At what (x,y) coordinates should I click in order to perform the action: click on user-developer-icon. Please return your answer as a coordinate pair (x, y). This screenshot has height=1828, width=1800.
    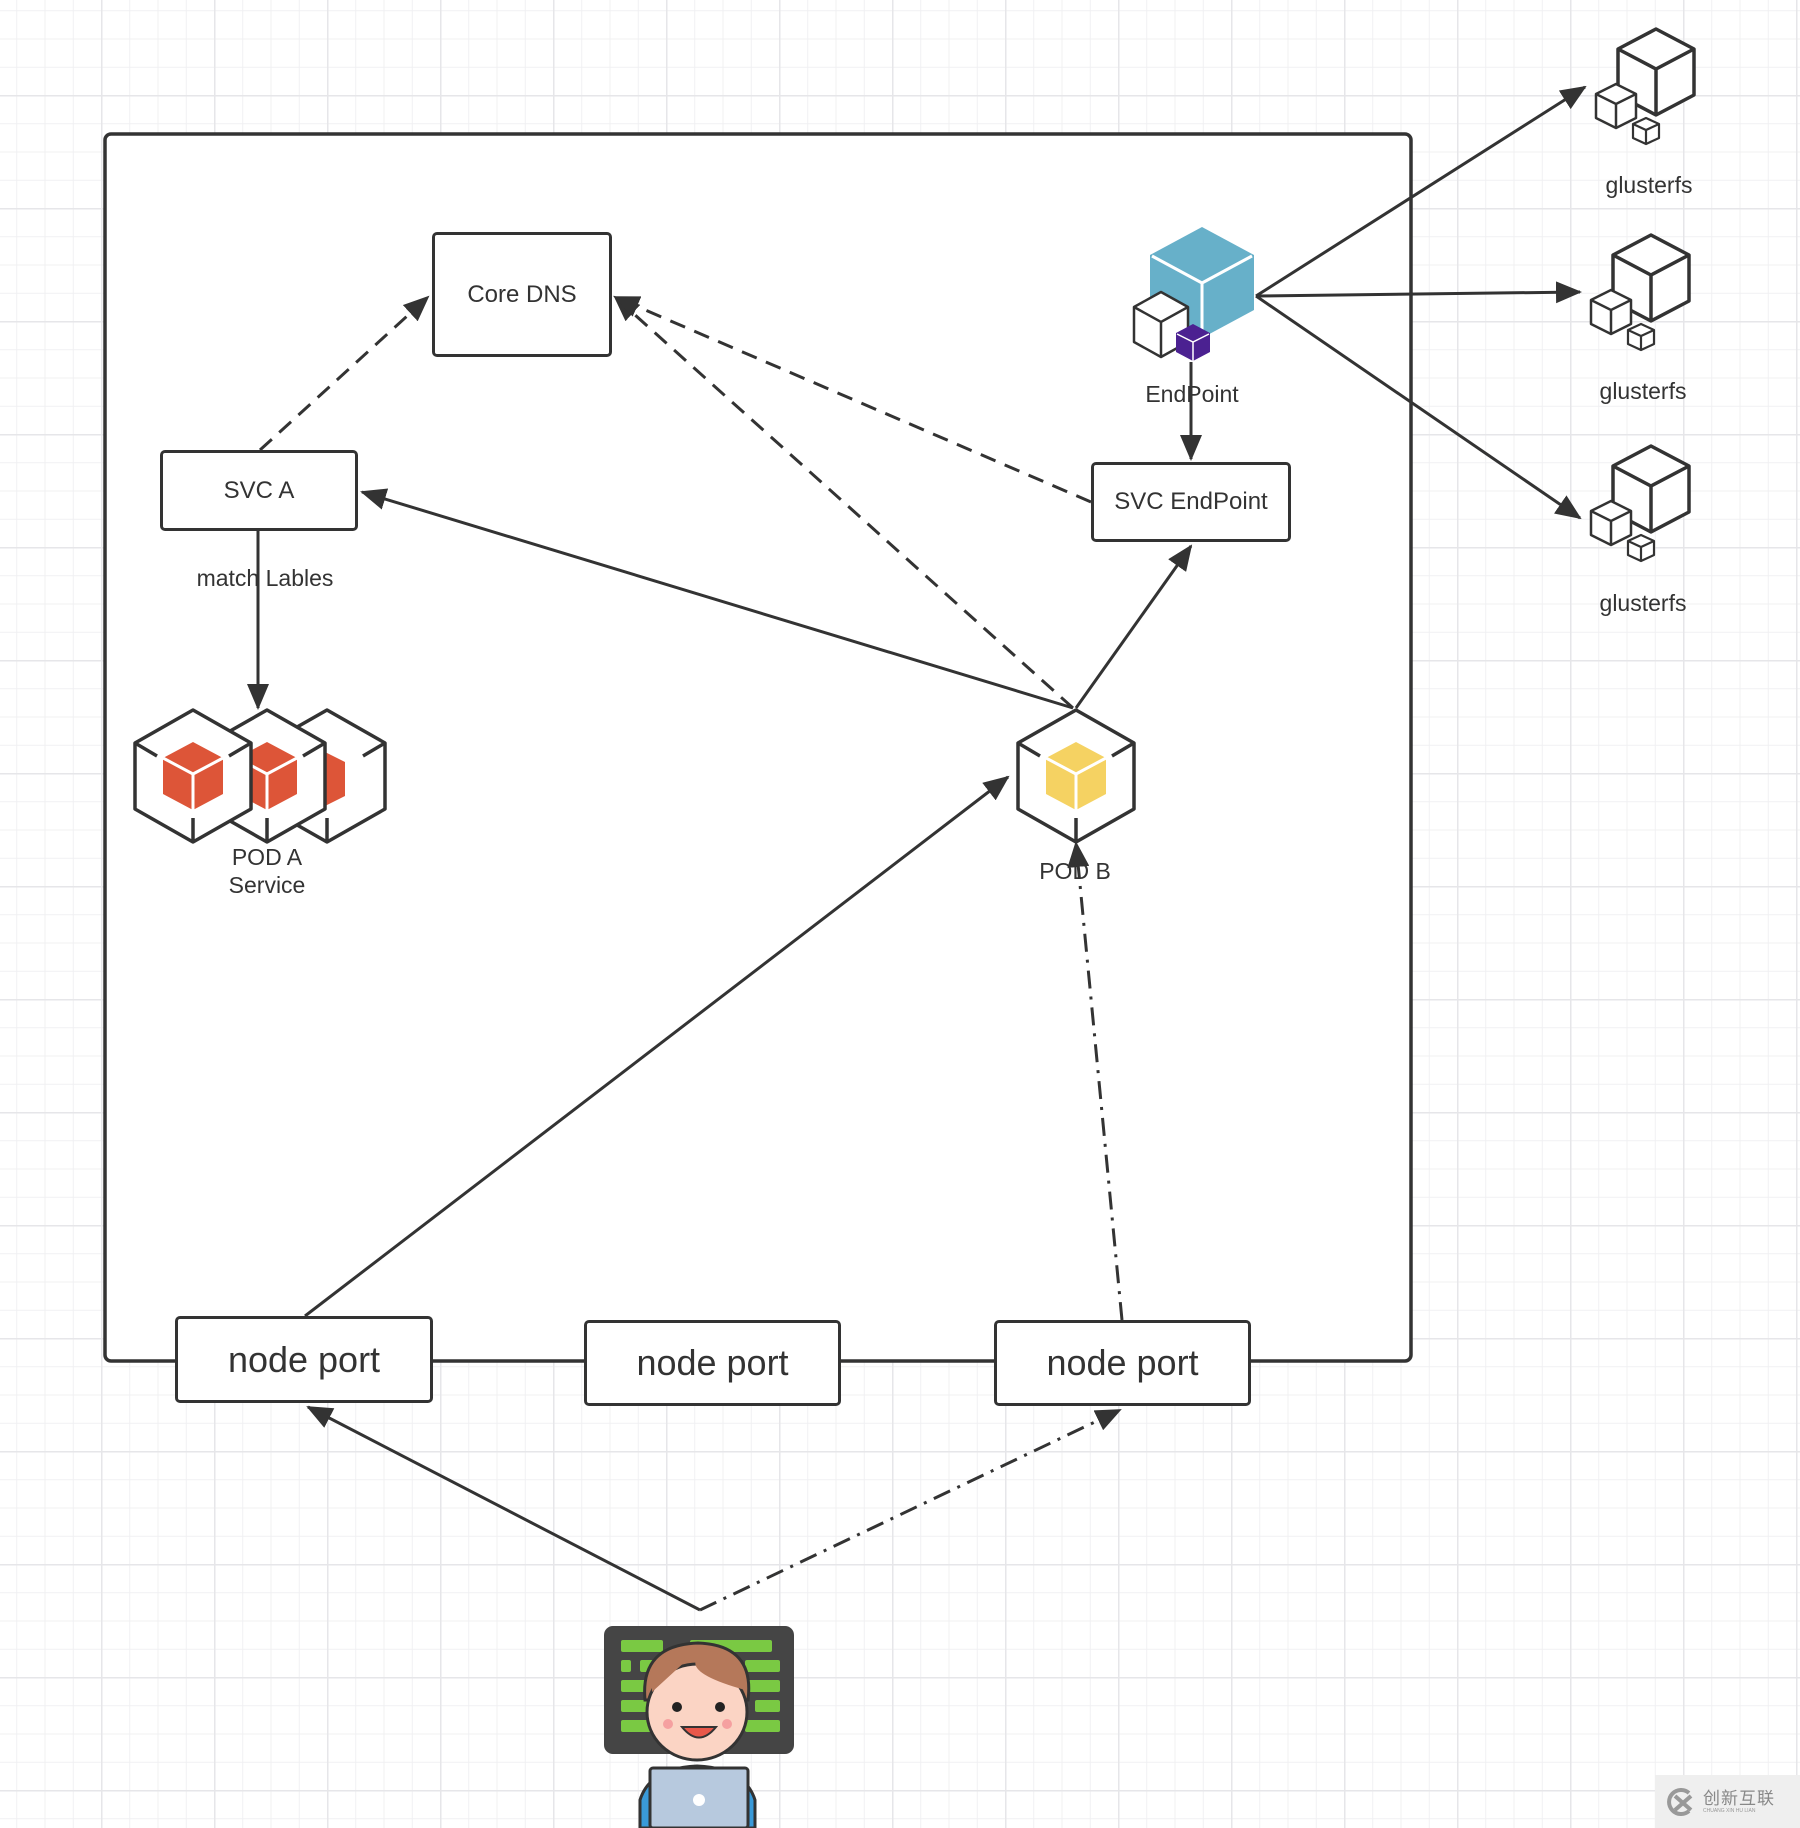
    Looking at the image, I should click on (699, 1727).